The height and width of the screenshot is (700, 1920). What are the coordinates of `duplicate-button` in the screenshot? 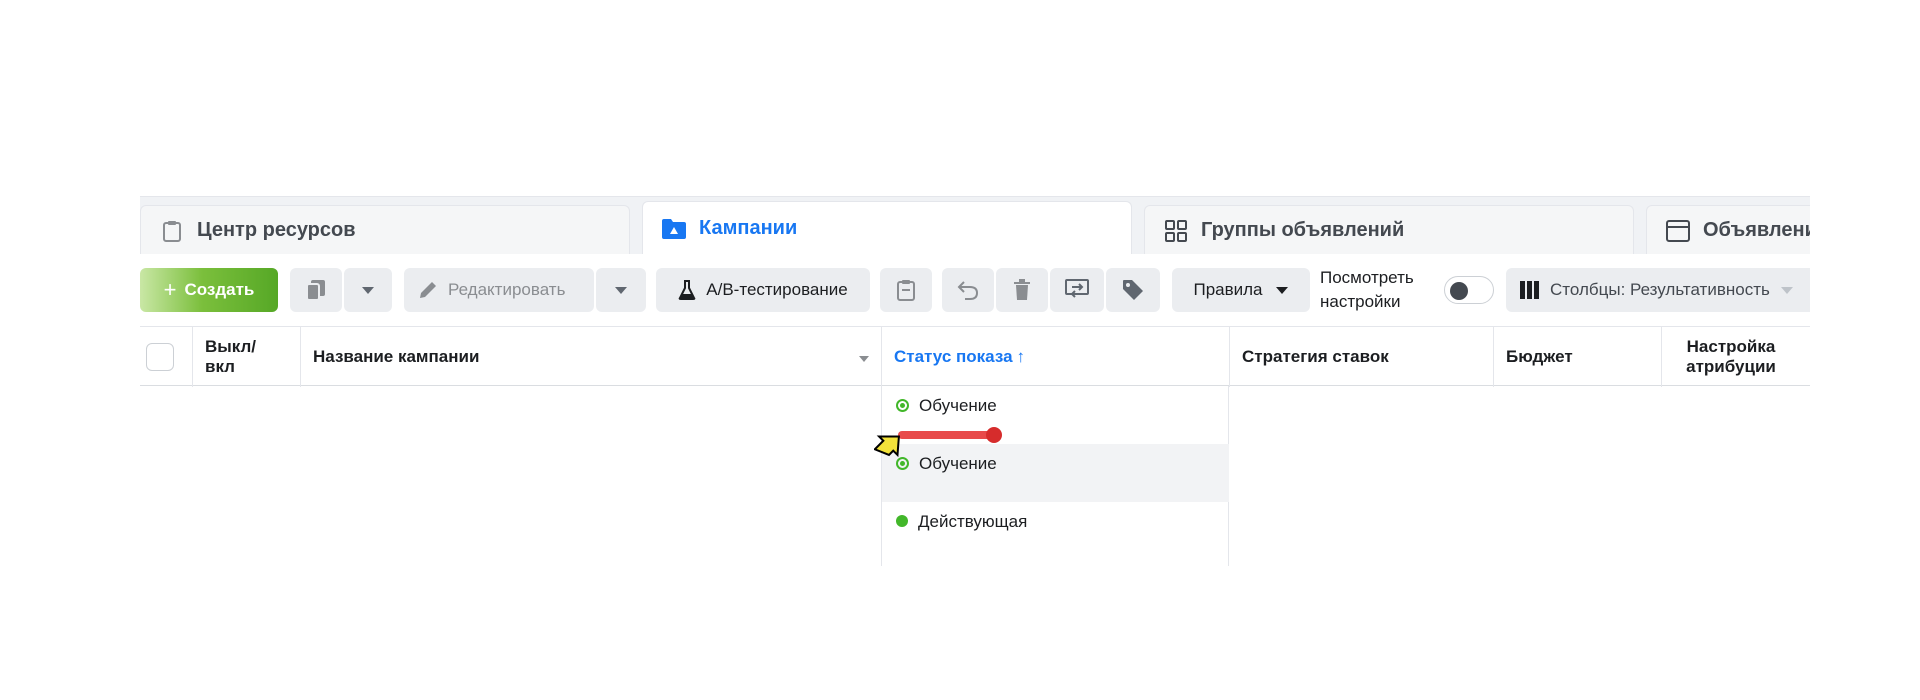 It's located at (316, 290).